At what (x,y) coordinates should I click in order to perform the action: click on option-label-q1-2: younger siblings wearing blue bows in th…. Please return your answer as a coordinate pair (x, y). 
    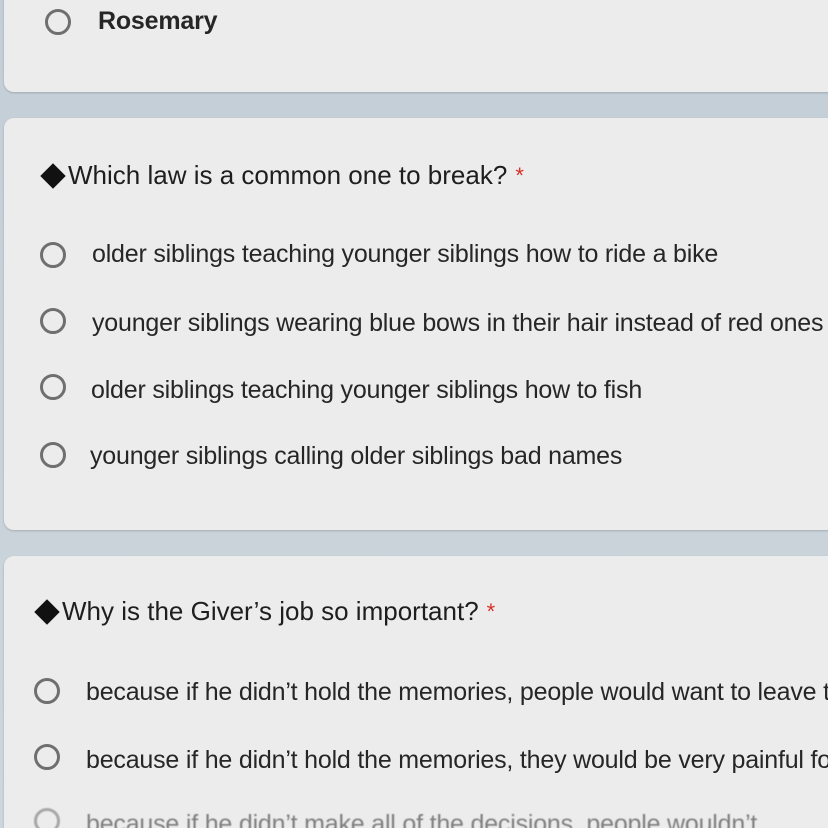
    Looking at the image, I should click on (458, 323).